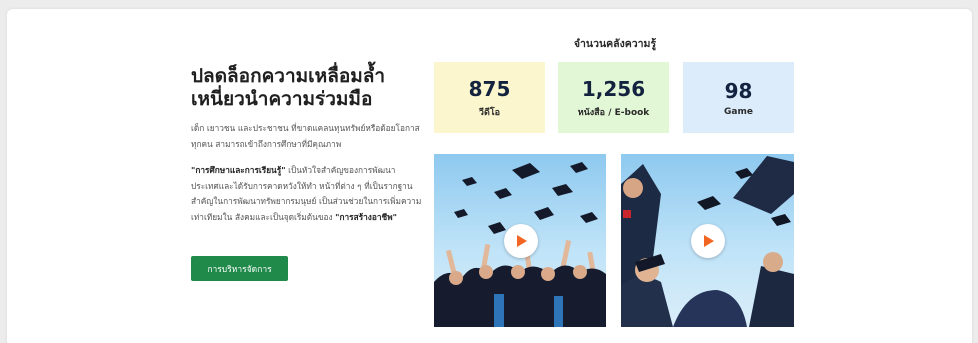 Image resolution: width=978 pixels, height=343 pixels. What do you see at coordinates (615, 44) in the screenshot?
I see `stats-heading: จำนวนคลังความรู้` at bounding box center [615, 44].